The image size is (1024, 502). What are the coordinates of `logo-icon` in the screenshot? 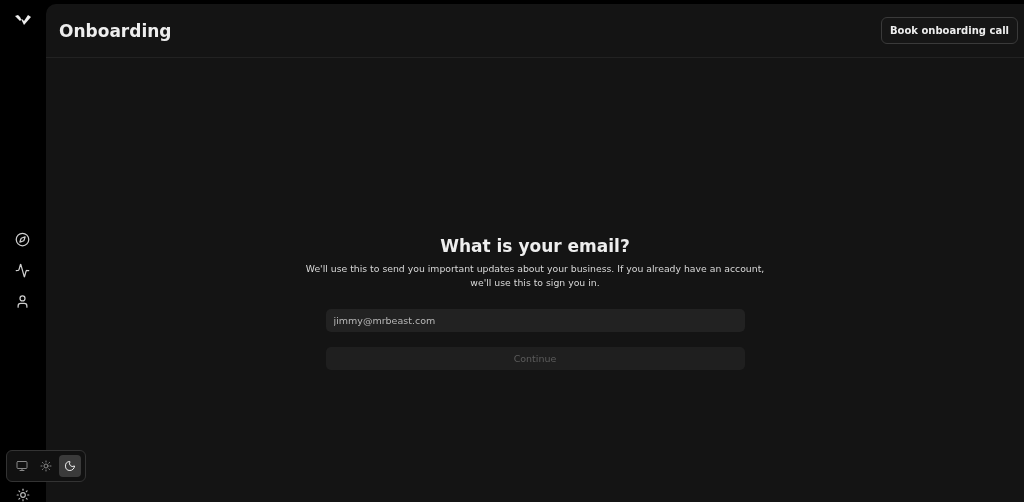 It's located at (23, 20).